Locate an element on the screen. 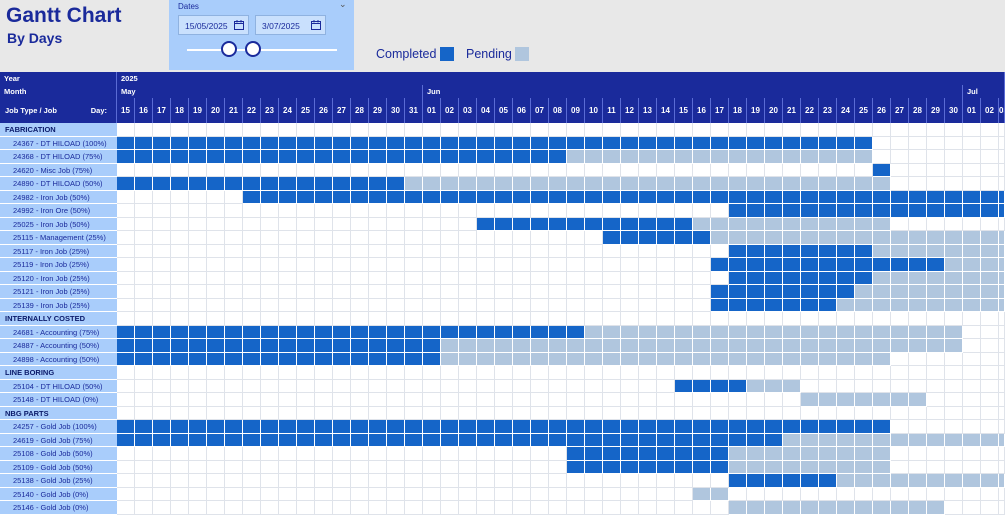  slider-end-handle is located at coordinates (253, 49).